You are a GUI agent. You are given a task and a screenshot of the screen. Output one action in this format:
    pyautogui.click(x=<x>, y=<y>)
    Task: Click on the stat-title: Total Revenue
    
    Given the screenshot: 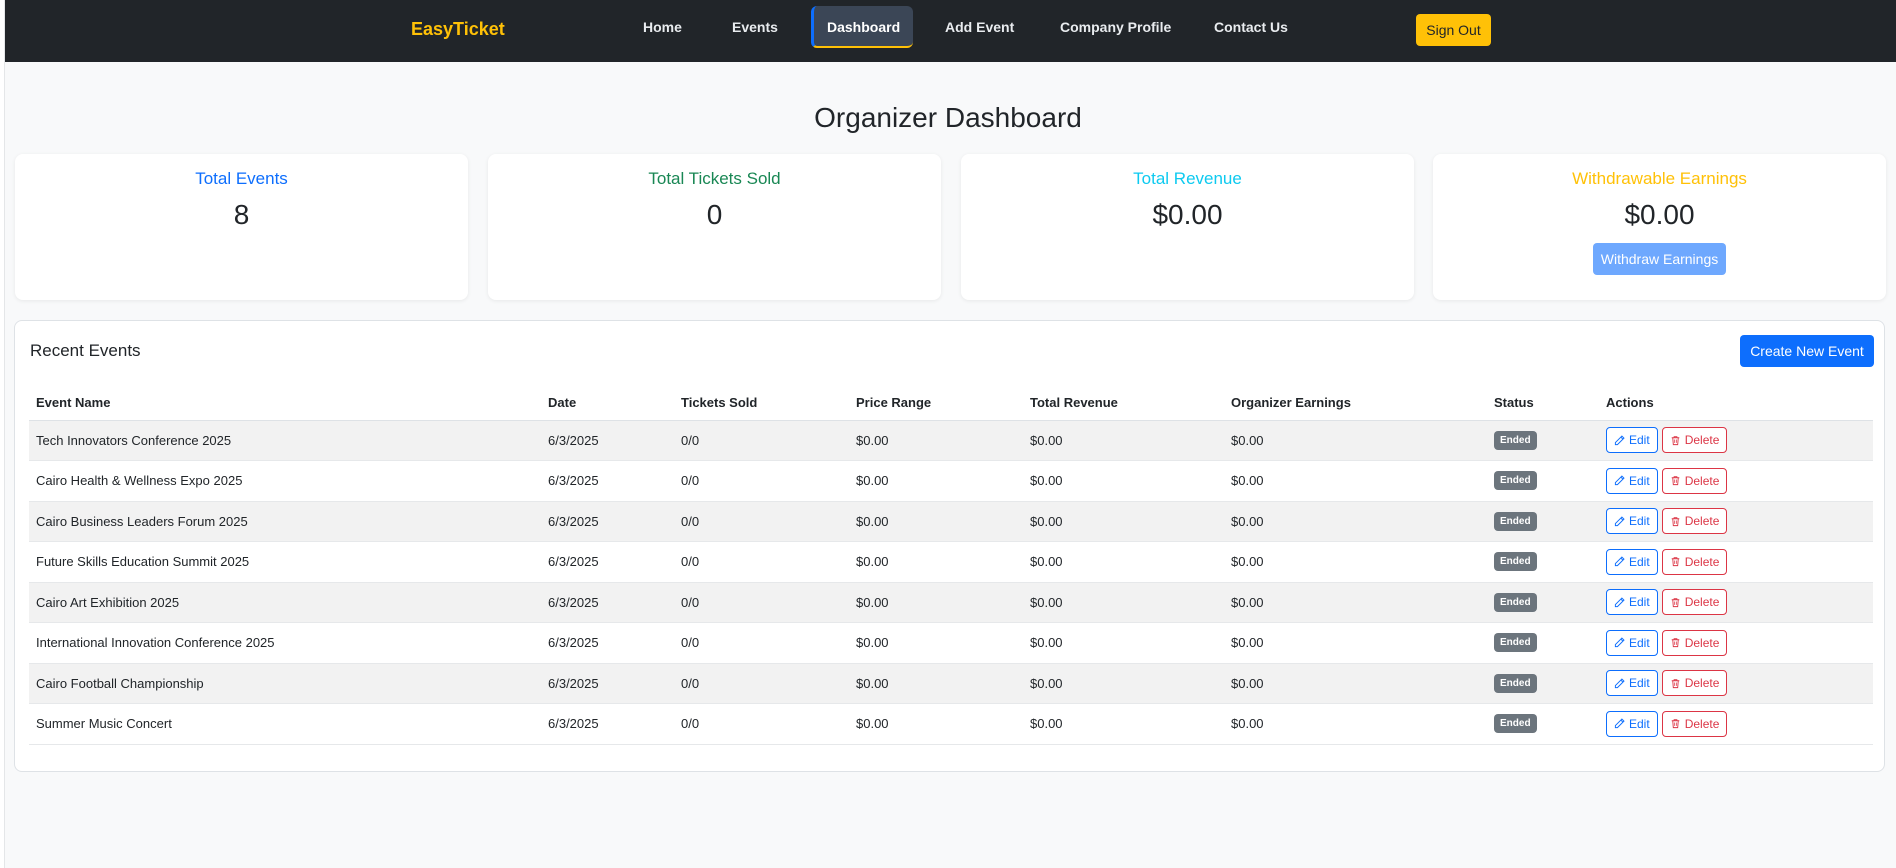 What is the action you would take?
    pyautogui.click(x=1187, y=178)
    